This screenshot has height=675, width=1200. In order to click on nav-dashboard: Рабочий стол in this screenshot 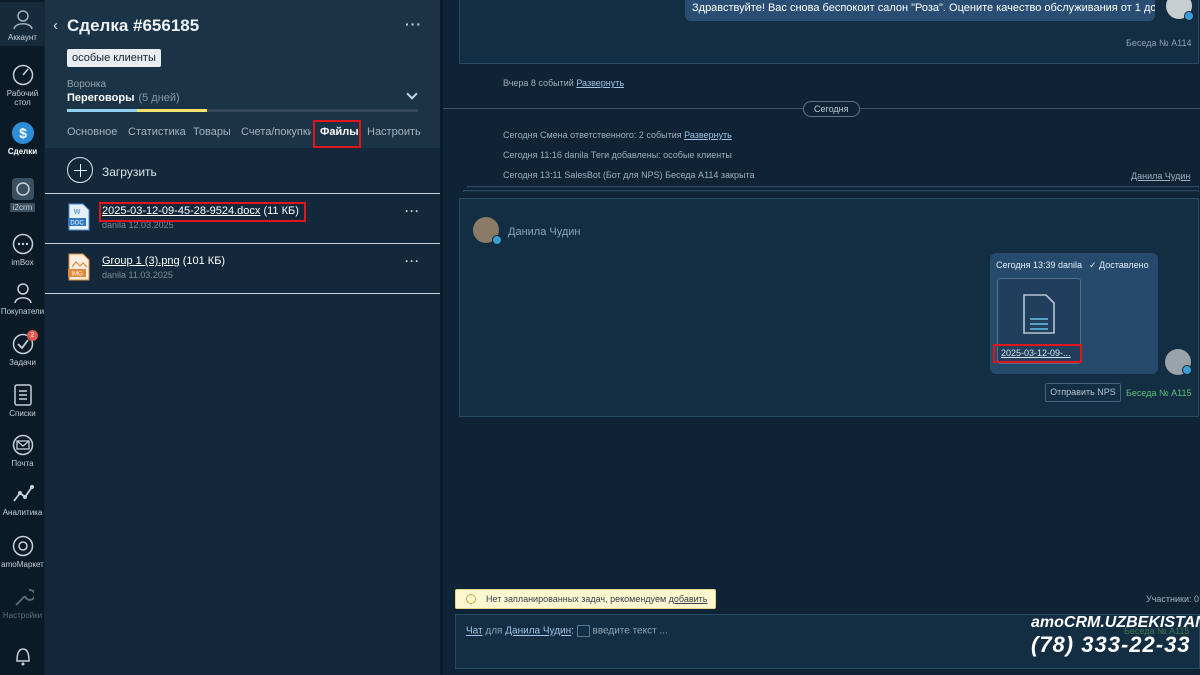, I will do `click(22, 85)`.